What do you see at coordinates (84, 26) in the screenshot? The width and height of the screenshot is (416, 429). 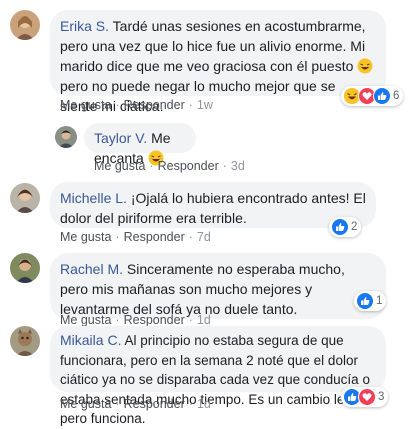 I see `comment-author: Erika S.` at bounding box center [84, 26].